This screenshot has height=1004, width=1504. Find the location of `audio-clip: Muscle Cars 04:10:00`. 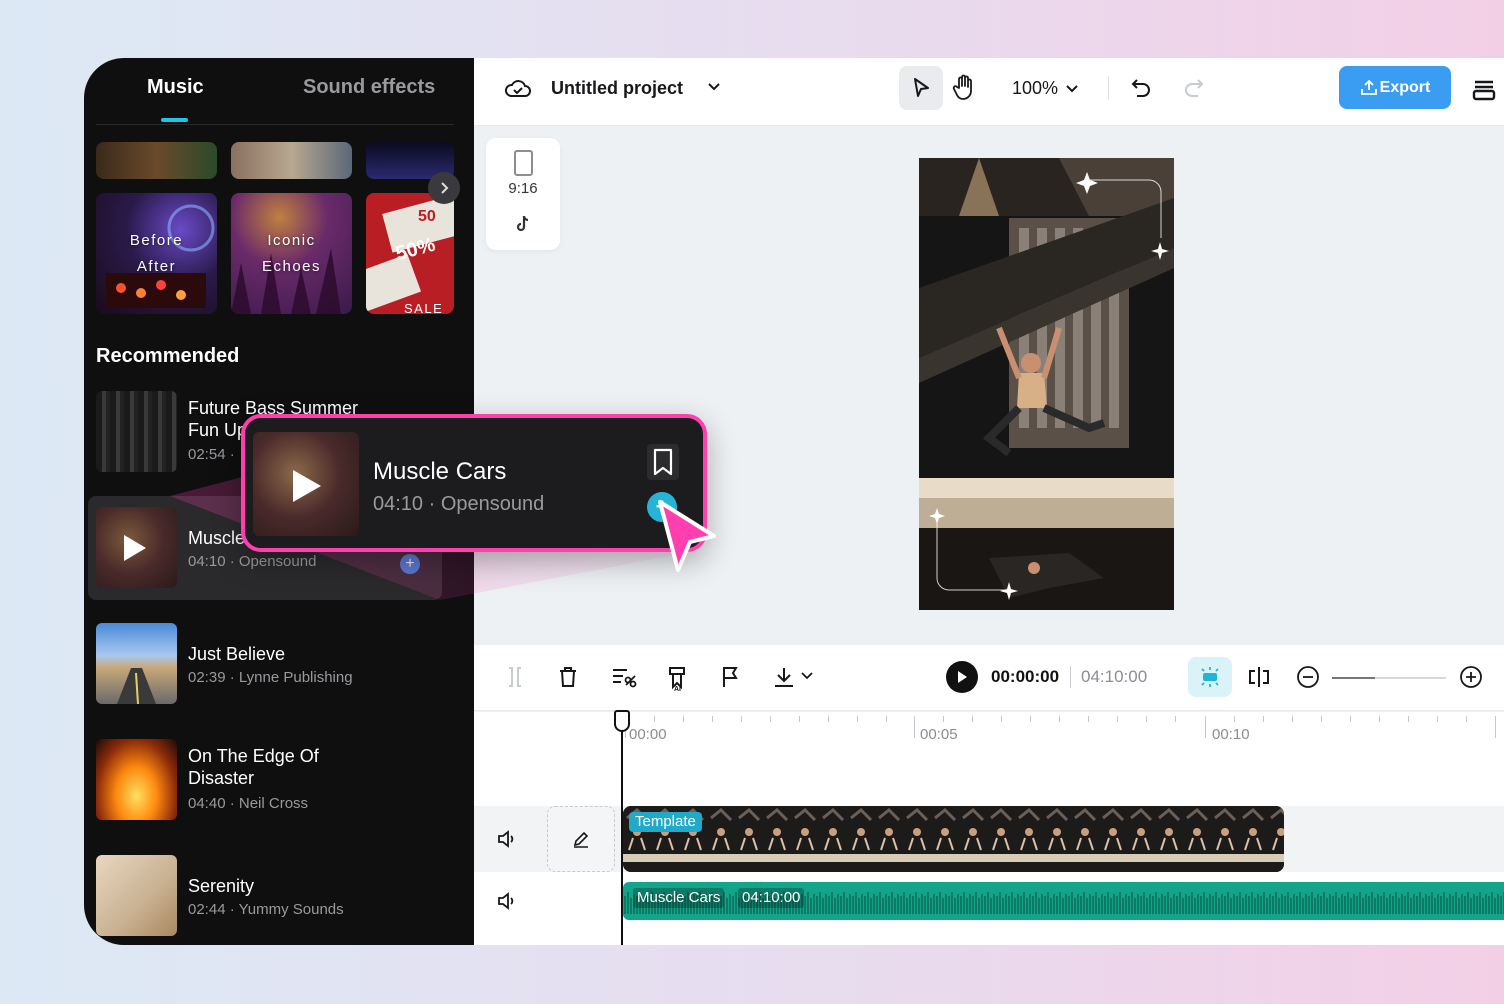

audio-clip: Muscle Cars 04:10:00 is located at coordinates (1063, 901).